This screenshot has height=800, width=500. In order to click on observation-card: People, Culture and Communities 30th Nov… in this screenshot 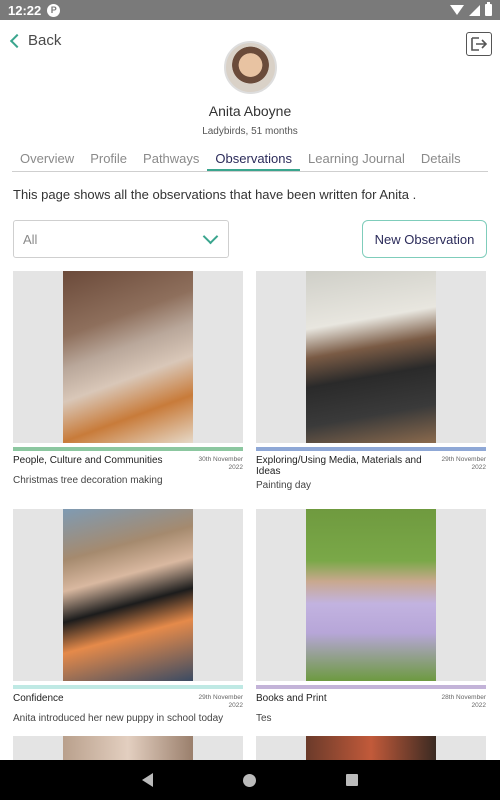, I will do `click(128, 379)`.